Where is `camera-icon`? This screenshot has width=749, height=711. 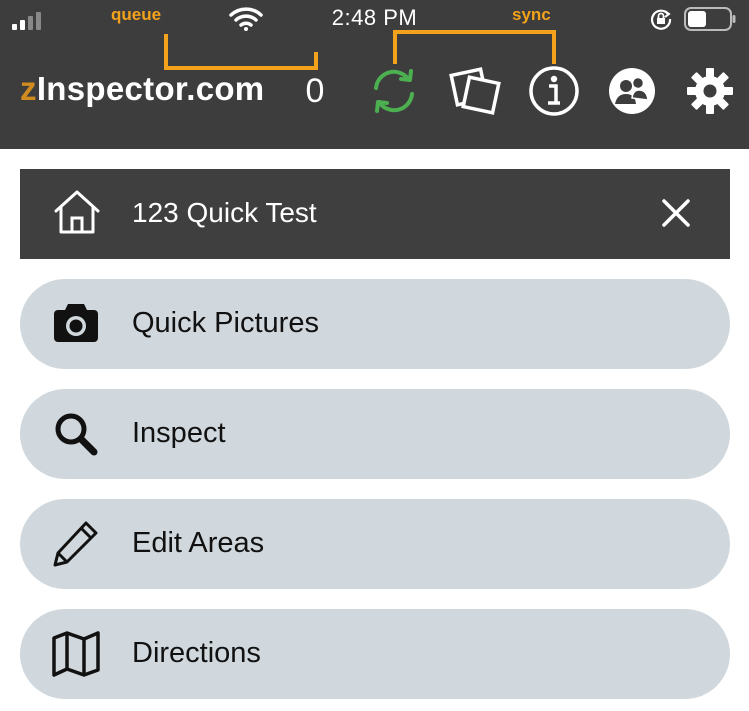 camera-icon is located at coordinates (76, 324).